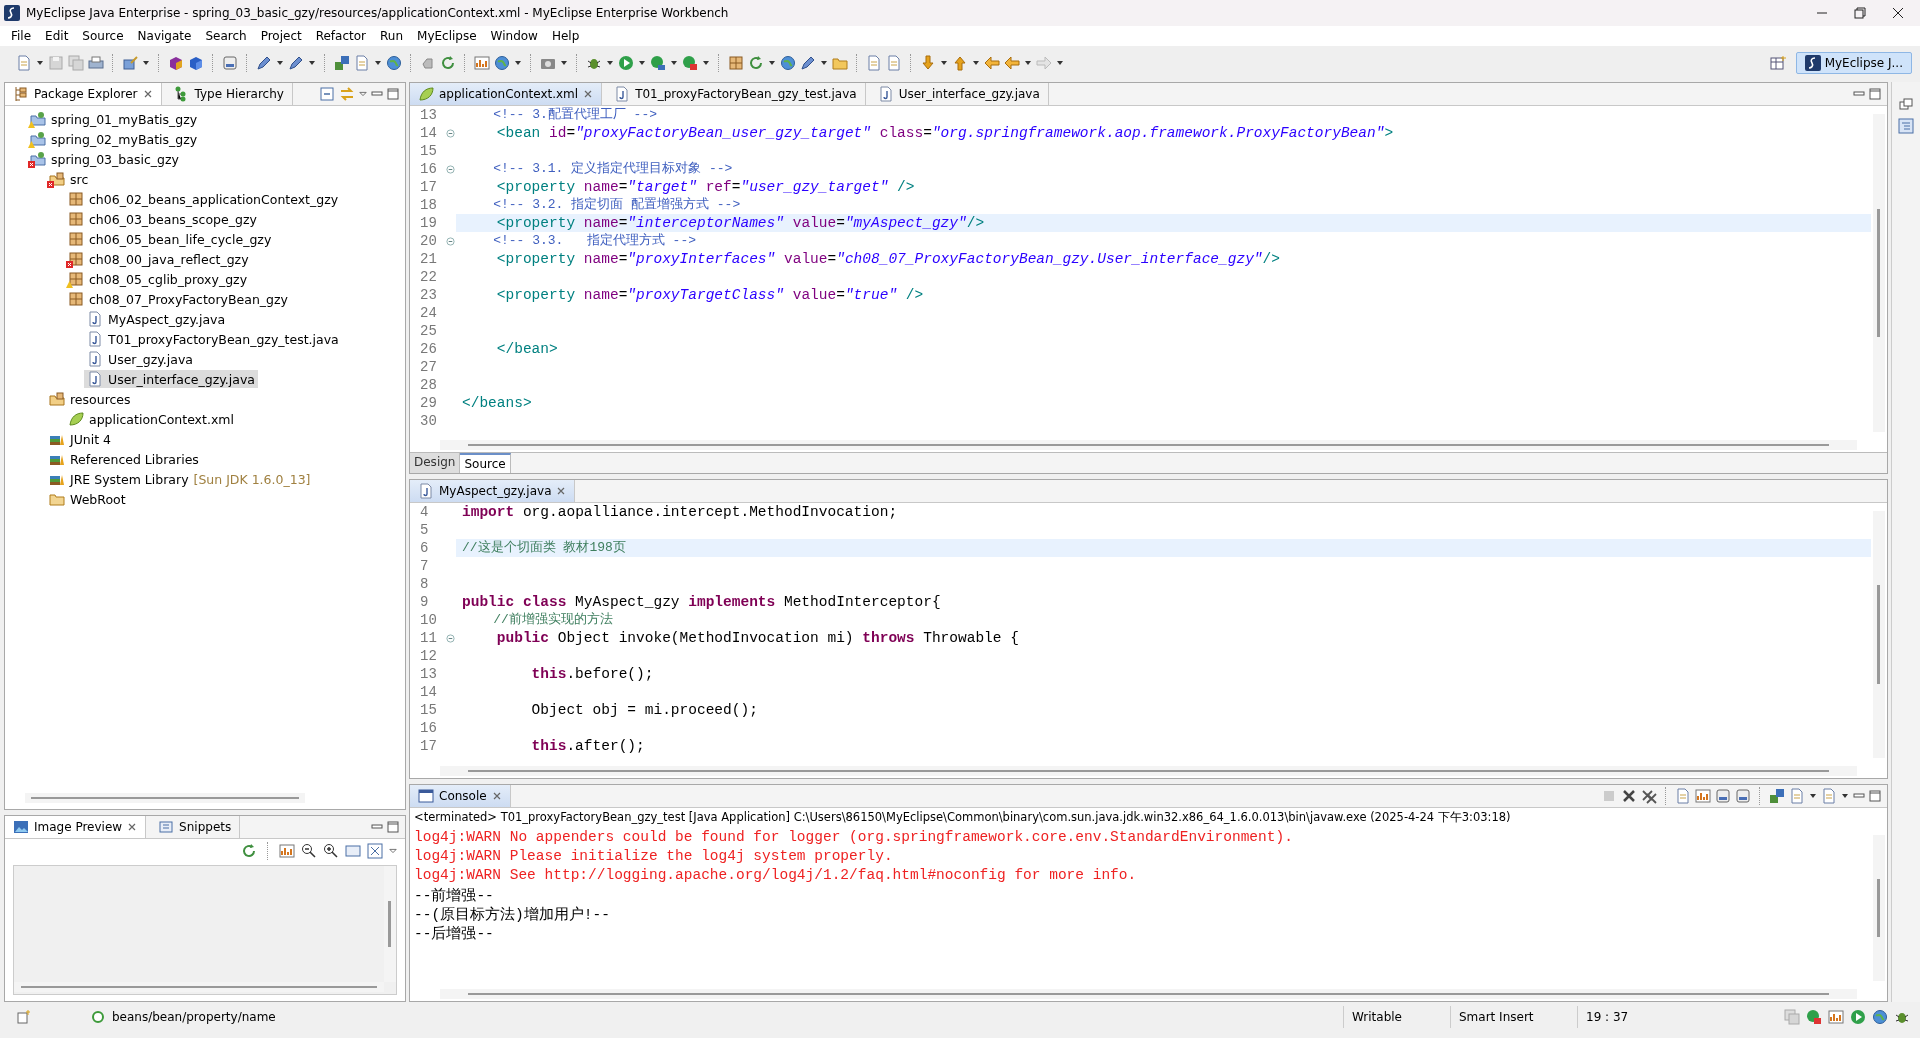 The height and width of the screenshot is (1038, 1920). What do you see at coordinates (506, 94) in the screenshot?
I see `editor-tab: applicationContext.xml` at bounding box center [506, 94].